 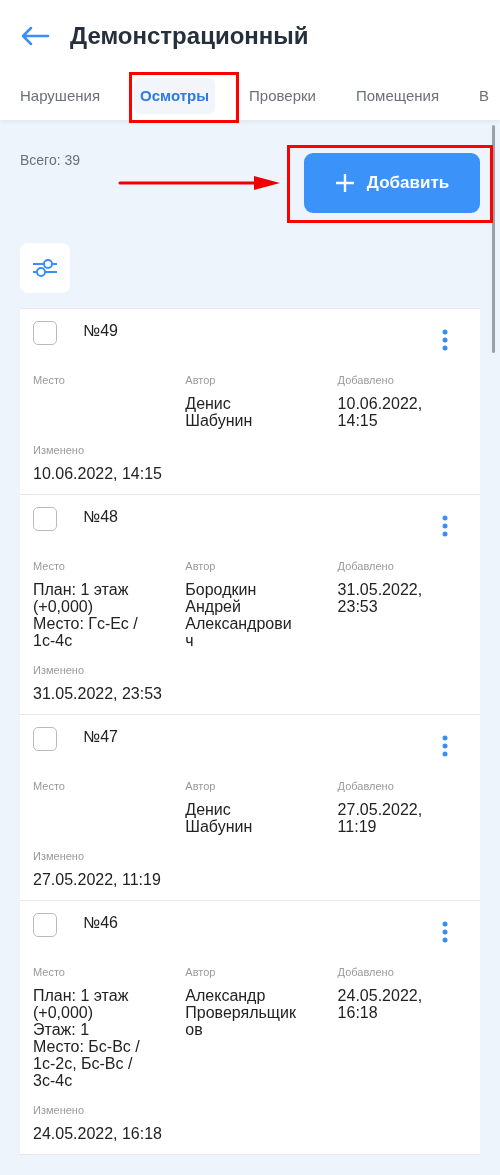 I want to click on page-title: Демонстрационный, so click(x=189, y=36).